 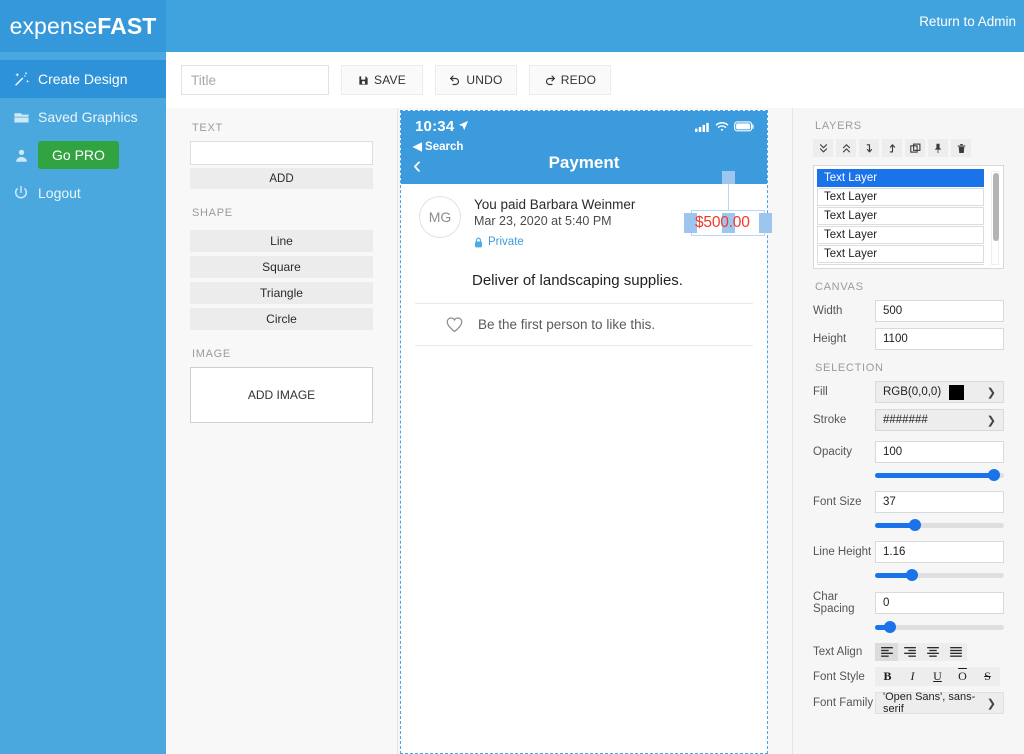 What do you see at coordinates (939, 502) in the screenshot?
I see `font-size-input: 37` at bounding box center [939, 502].